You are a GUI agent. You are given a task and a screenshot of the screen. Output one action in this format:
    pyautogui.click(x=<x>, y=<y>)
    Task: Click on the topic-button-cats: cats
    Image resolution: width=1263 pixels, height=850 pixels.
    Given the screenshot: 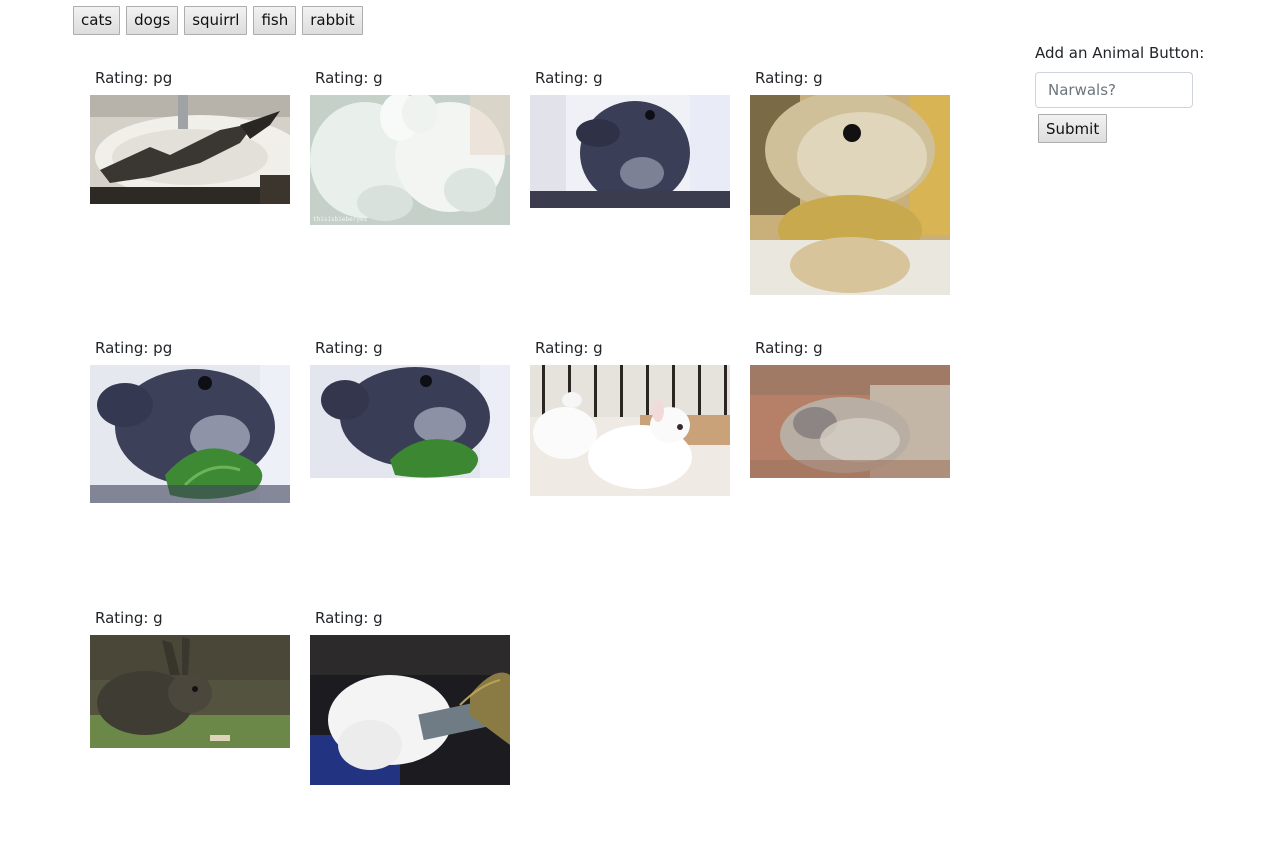 What is the action you would take?
    pyautogui.click(x=97, y=20)
    